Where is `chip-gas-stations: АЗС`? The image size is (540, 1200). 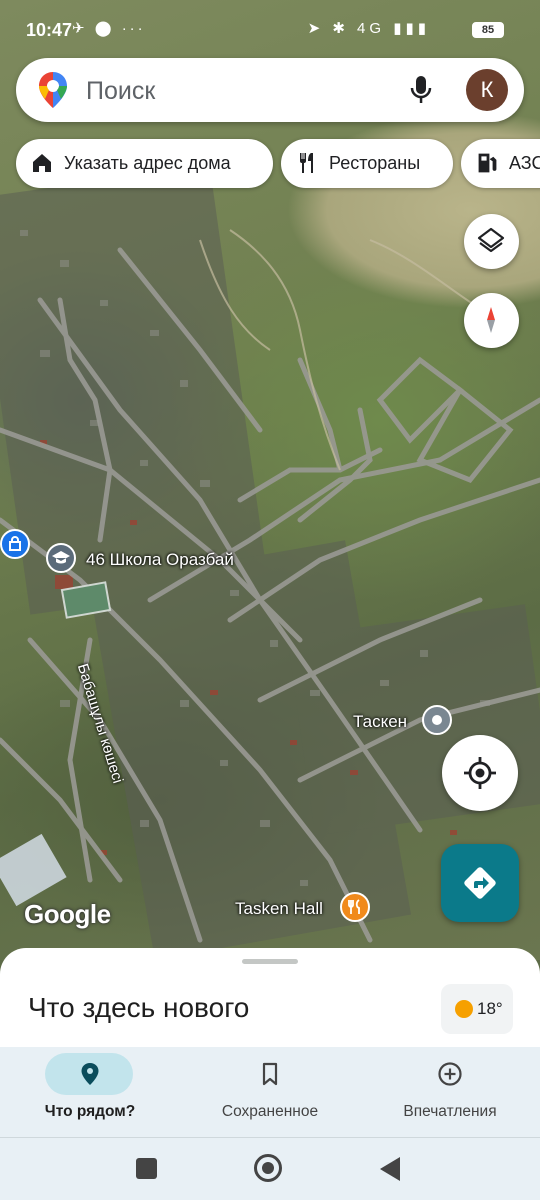
chip-gas-stations: АЗС is located at coordinates (500, 163).